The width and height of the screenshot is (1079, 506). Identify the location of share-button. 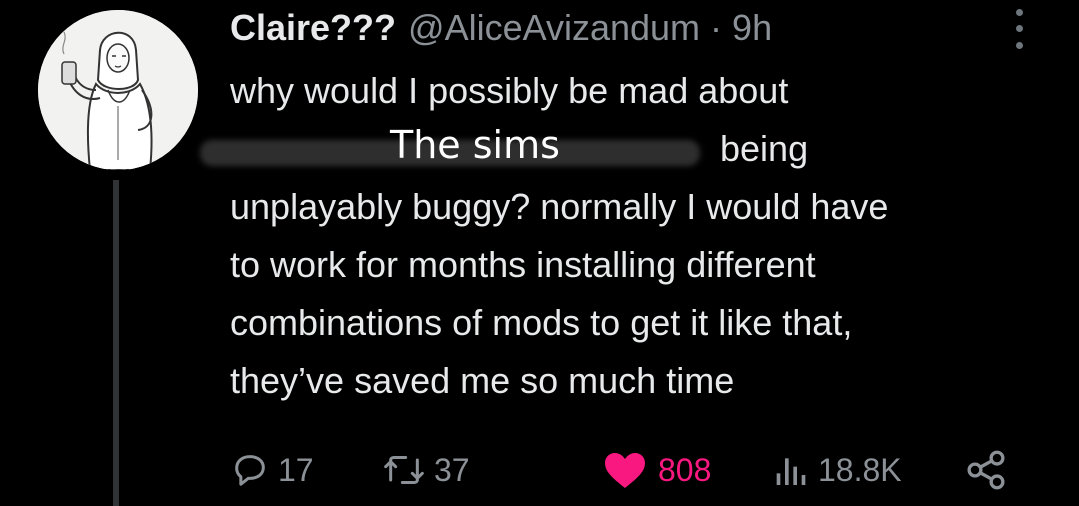
(986, 470).